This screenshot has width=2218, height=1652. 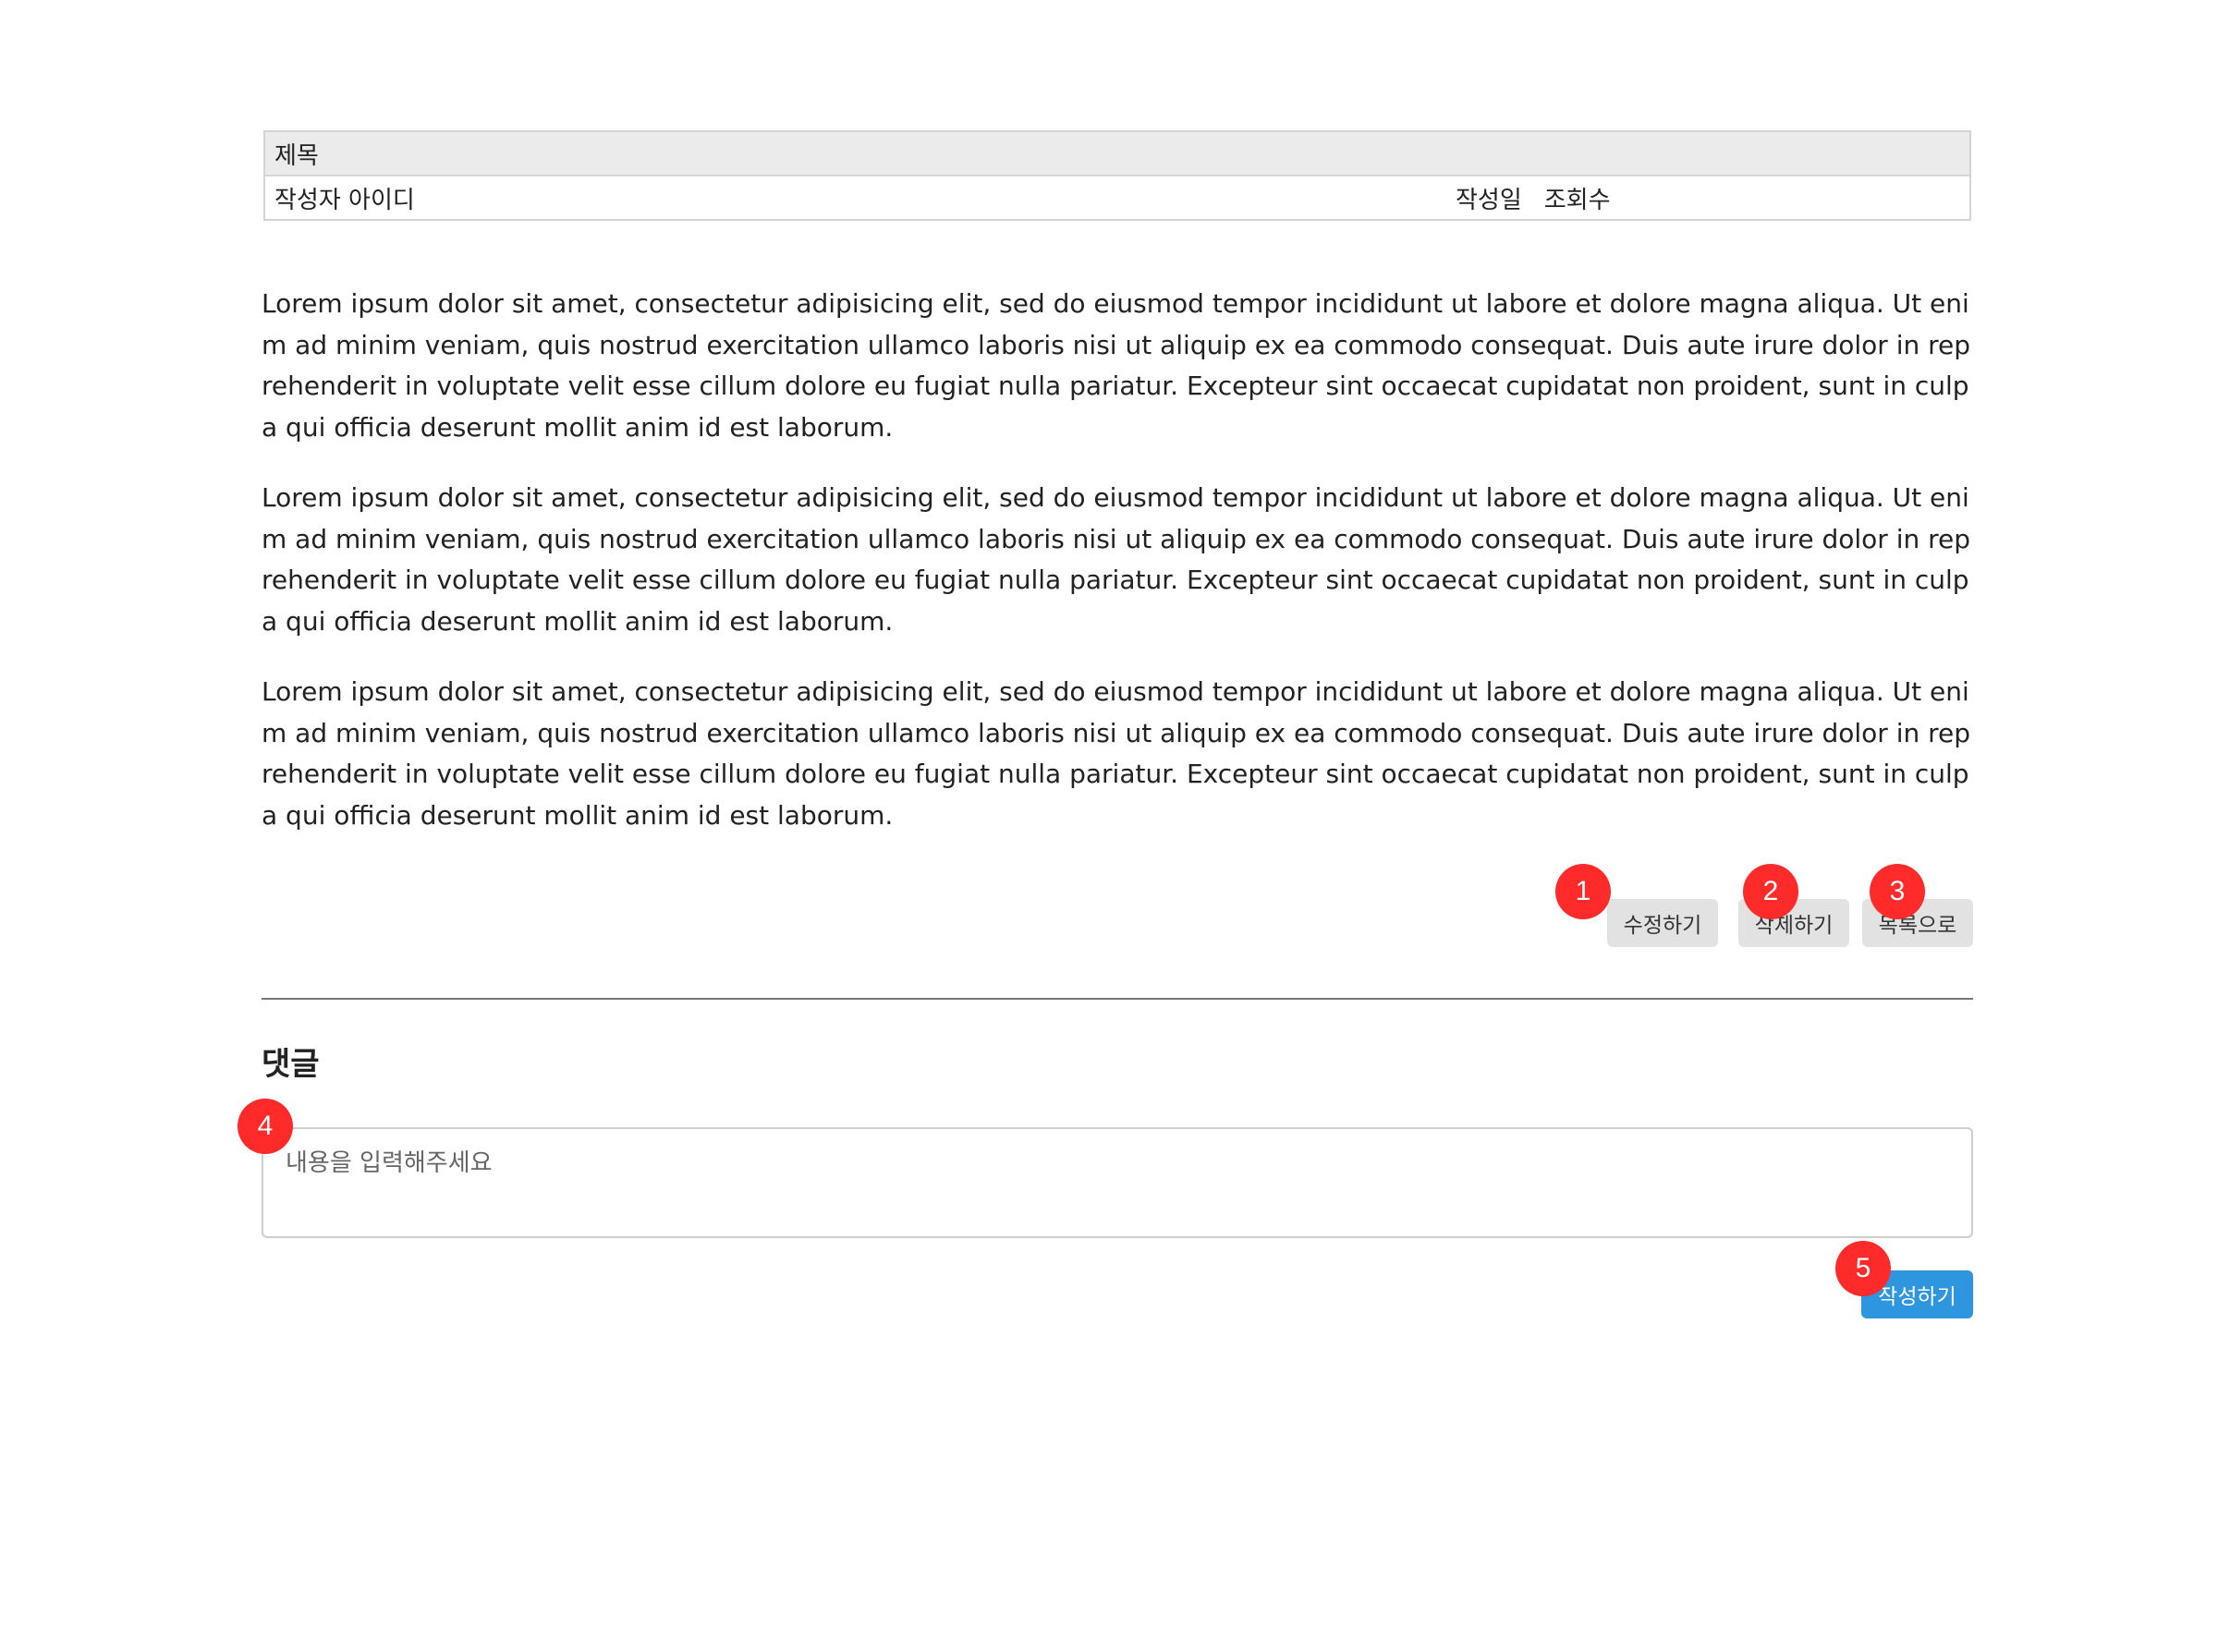 I want to click on post-title-row: 제목, so click(x=1117, y=154).